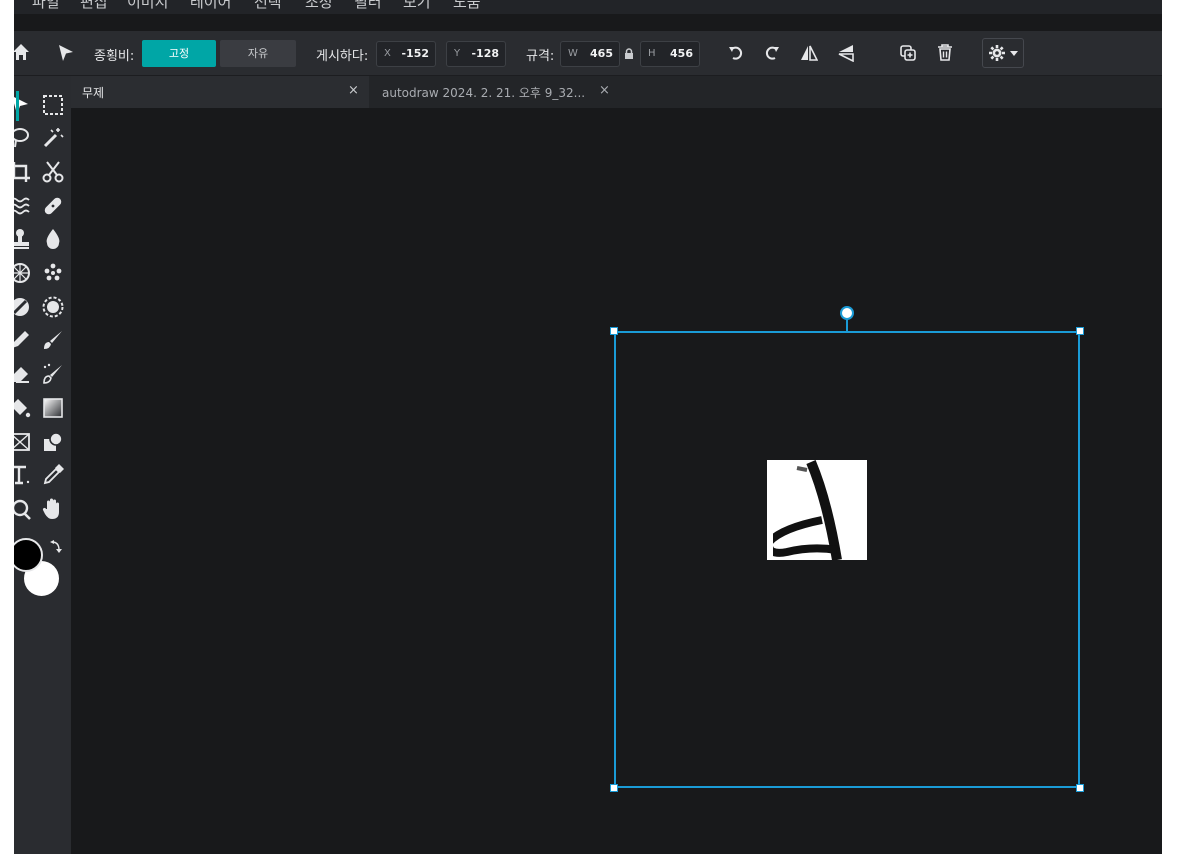 Image resolution: width=1177 pixels, height=868 pixels. I want to click on w-field-label: W, so click(573, 53).